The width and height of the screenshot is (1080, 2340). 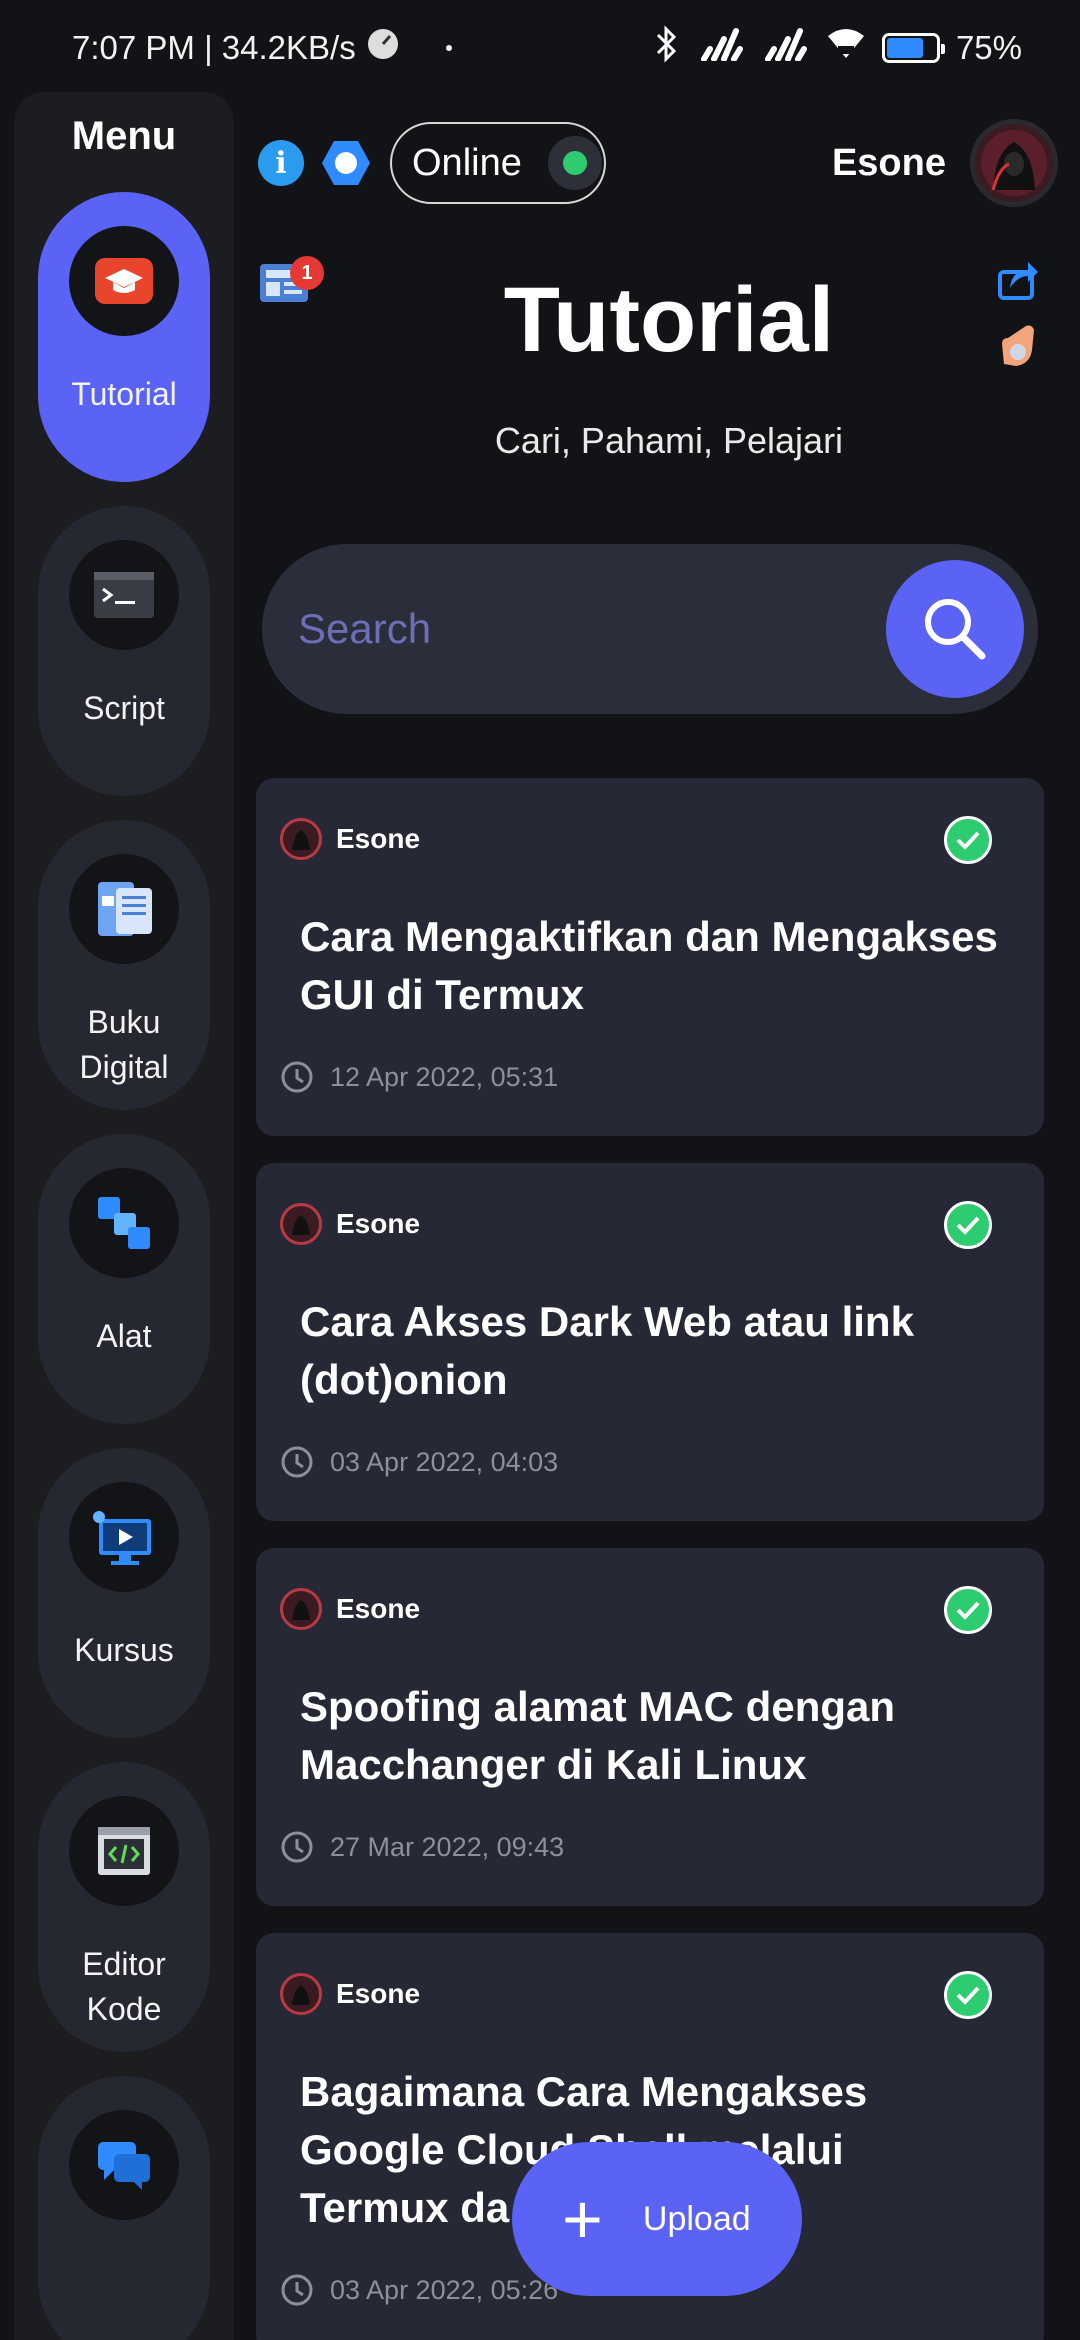 I want to click on signal-icon, so click(x=722, y=48).